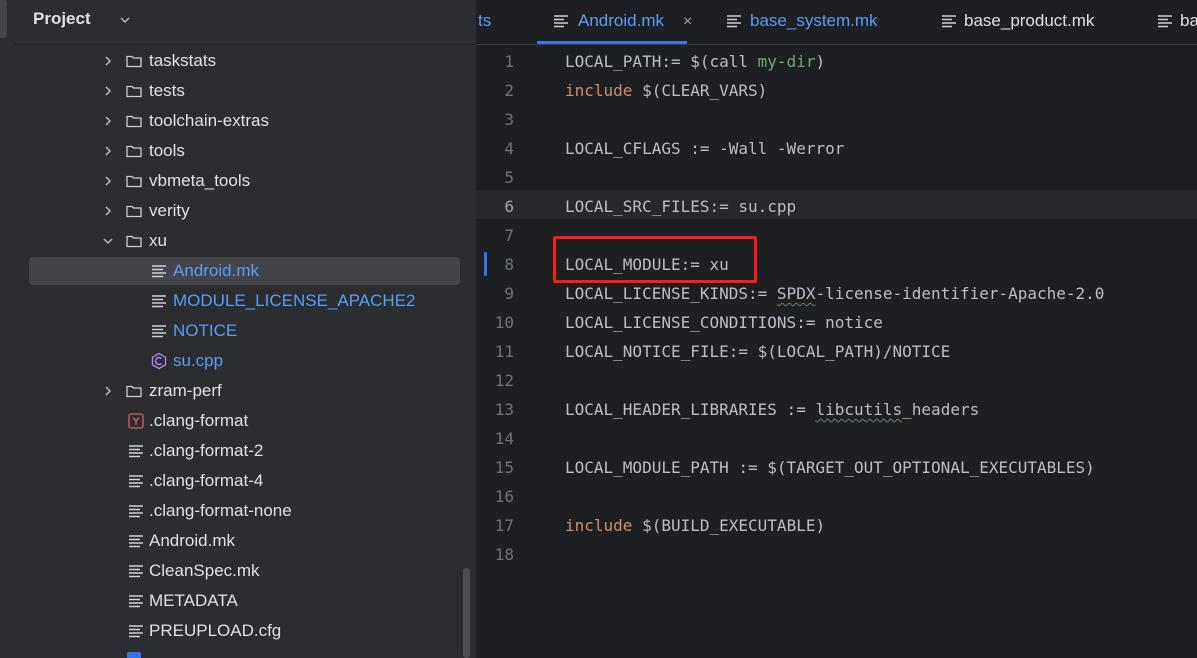  Describe the element at coordinates (206, 480) in the screenshot. I see `tree-node-label: .clang-format-4` at that location.